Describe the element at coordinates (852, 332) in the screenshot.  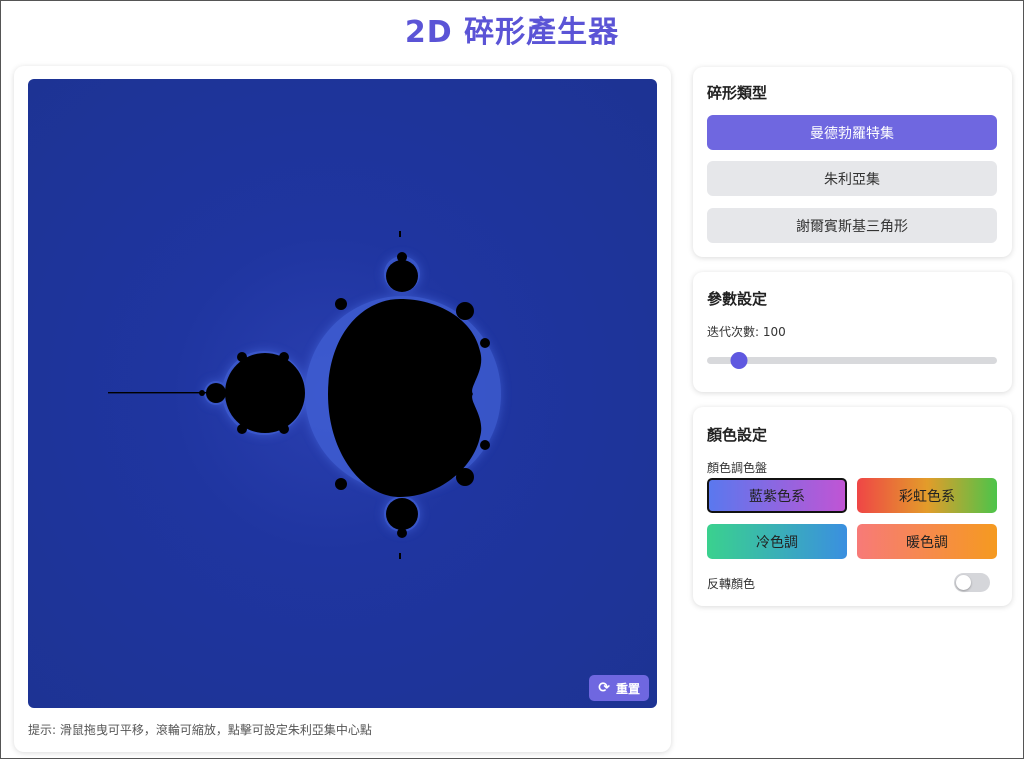
I see `parameter-panel: 參數設定 迭代次數: 100` at that location.